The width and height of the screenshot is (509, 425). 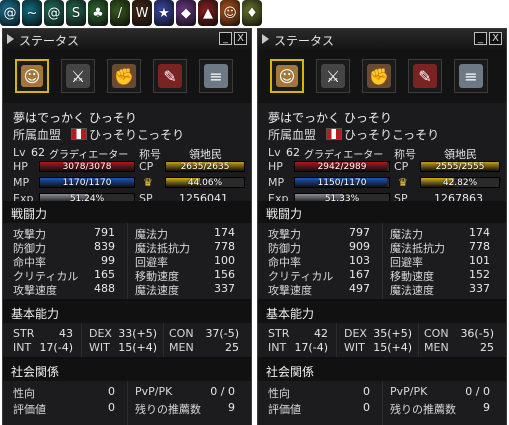 I want to click on buff-0: @, so click(x=10, y=13).